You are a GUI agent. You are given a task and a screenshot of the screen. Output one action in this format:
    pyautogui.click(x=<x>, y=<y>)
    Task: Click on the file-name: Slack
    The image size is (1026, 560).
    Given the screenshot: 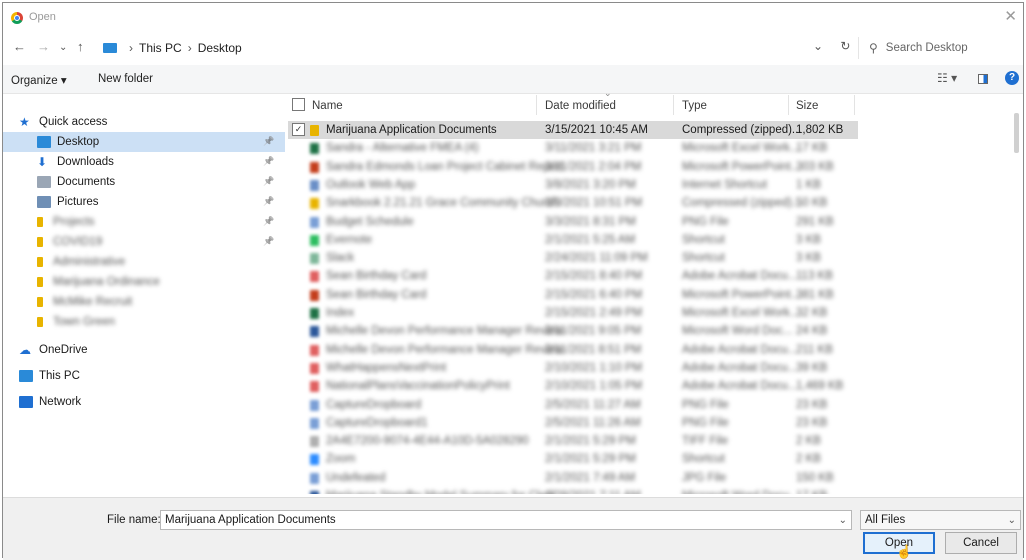 What is the action you would take?
    pyautogui.click(x=340, y=258)
    